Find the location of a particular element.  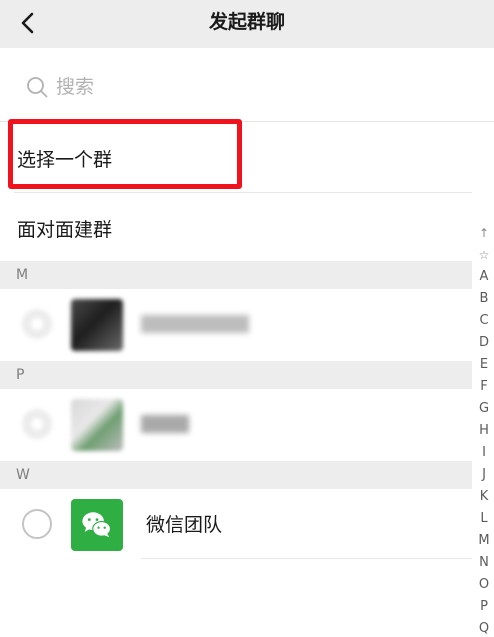

index-letter-f: F is located at coordinates (484, 387).